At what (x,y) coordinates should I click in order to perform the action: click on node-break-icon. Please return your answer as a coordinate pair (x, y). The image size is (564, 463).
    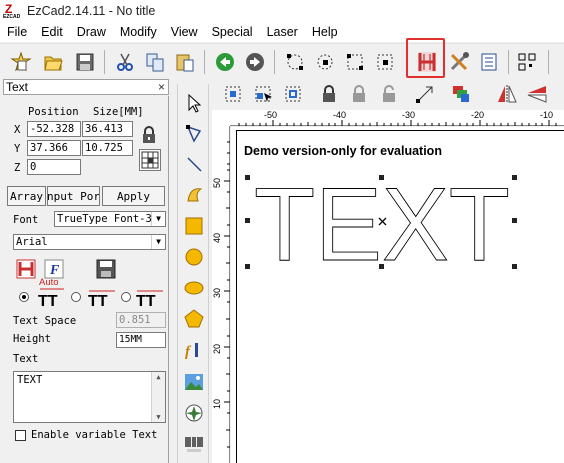
    Looking at the image, I should click on (385, 62).